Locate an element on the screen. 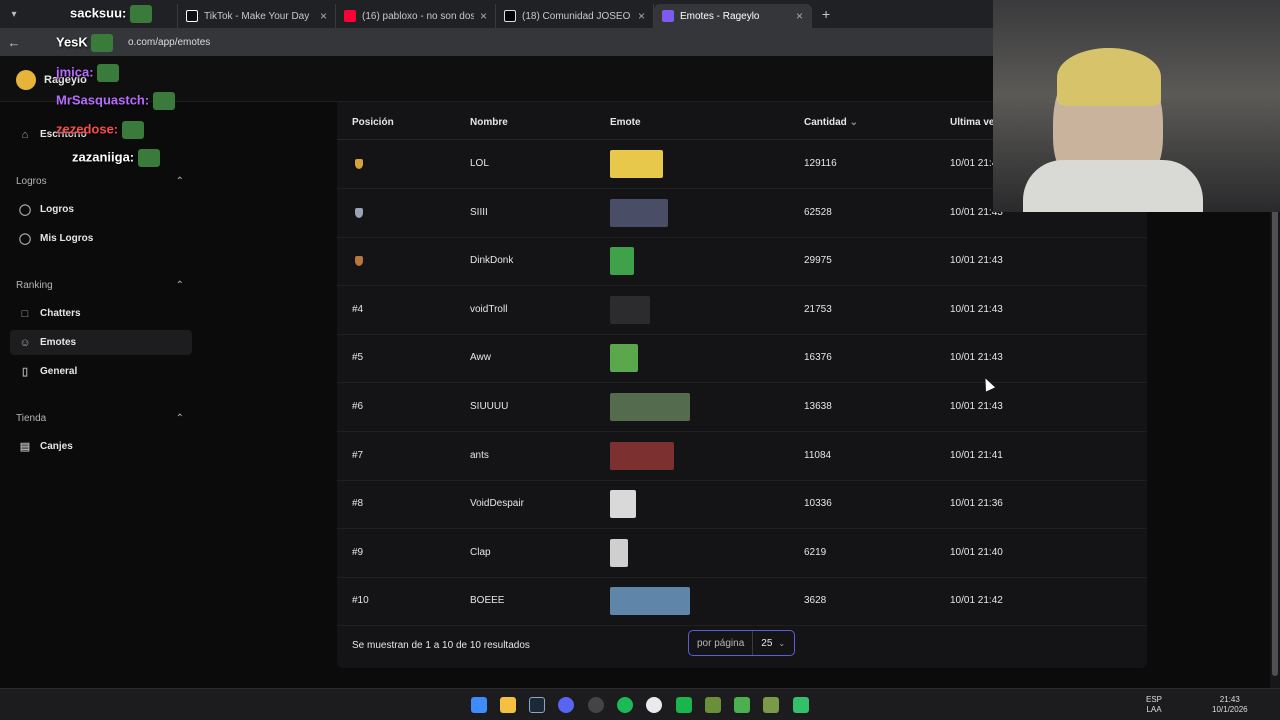 The width and height of the screenshot is (1280, 720). chat-message: sacksuu: is located at coordinates (111, 14).